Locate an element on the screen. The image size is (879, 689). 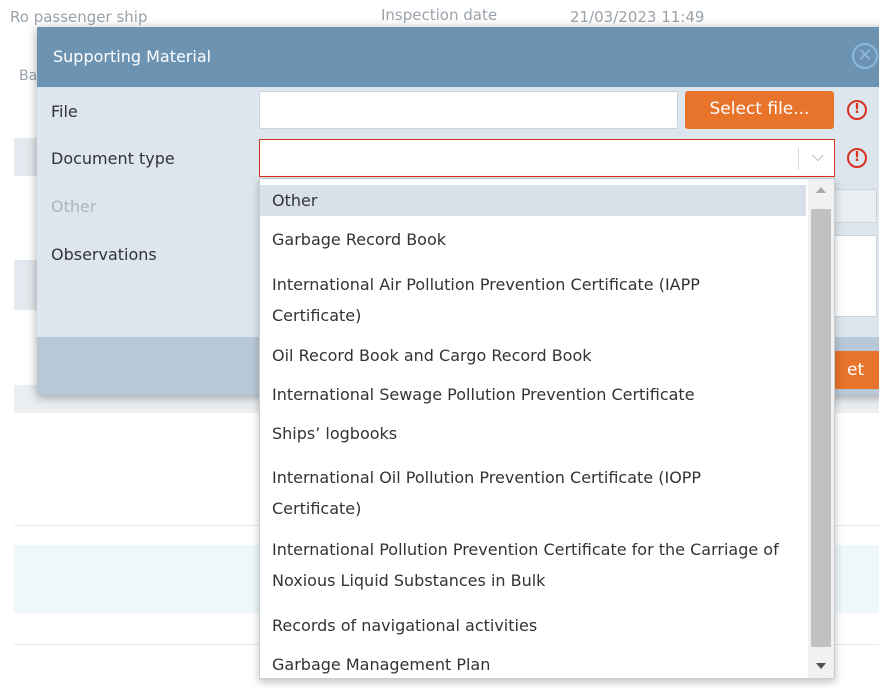
background-partial-label: Ba is located at coordinates (28, 76).